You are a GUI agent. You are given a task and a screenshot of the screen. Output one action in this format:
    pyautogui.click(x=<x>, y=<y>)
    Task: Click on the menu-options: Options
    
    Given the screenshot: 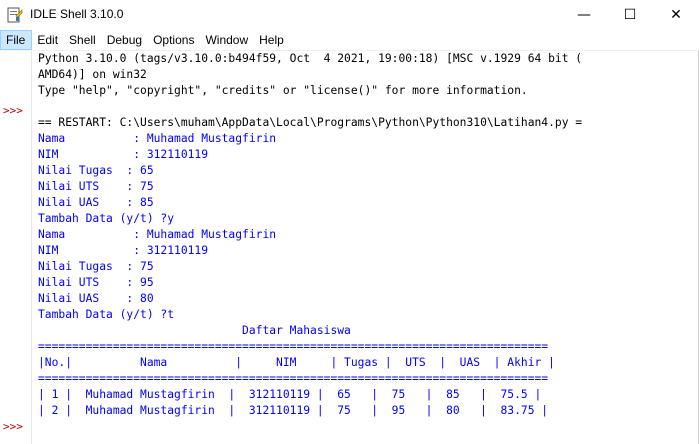 What is the action you would take?
    pyautogui.click(x=174, y=40)
    